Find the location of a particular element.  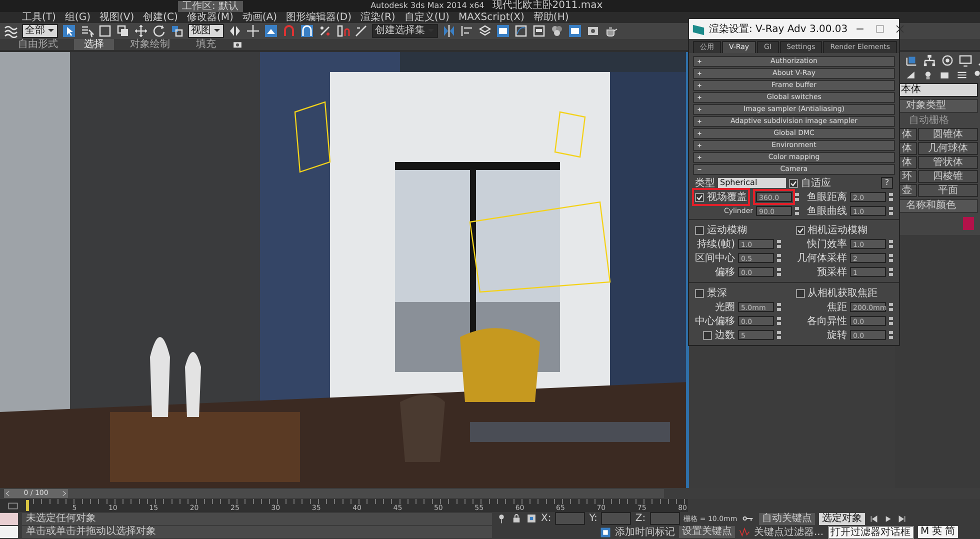

selection-filter-dropdown: 全部 is located at coordinates (40, 31).